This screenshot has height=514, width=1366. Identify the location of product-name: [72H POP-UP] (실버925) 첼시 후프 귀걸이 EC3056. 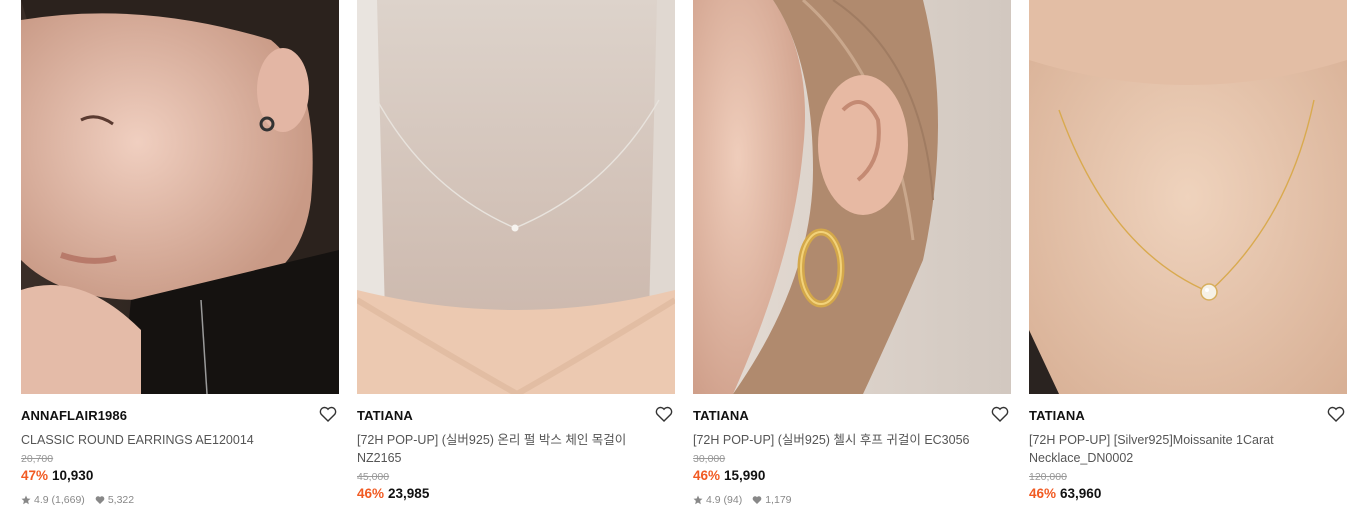
(838, 440).